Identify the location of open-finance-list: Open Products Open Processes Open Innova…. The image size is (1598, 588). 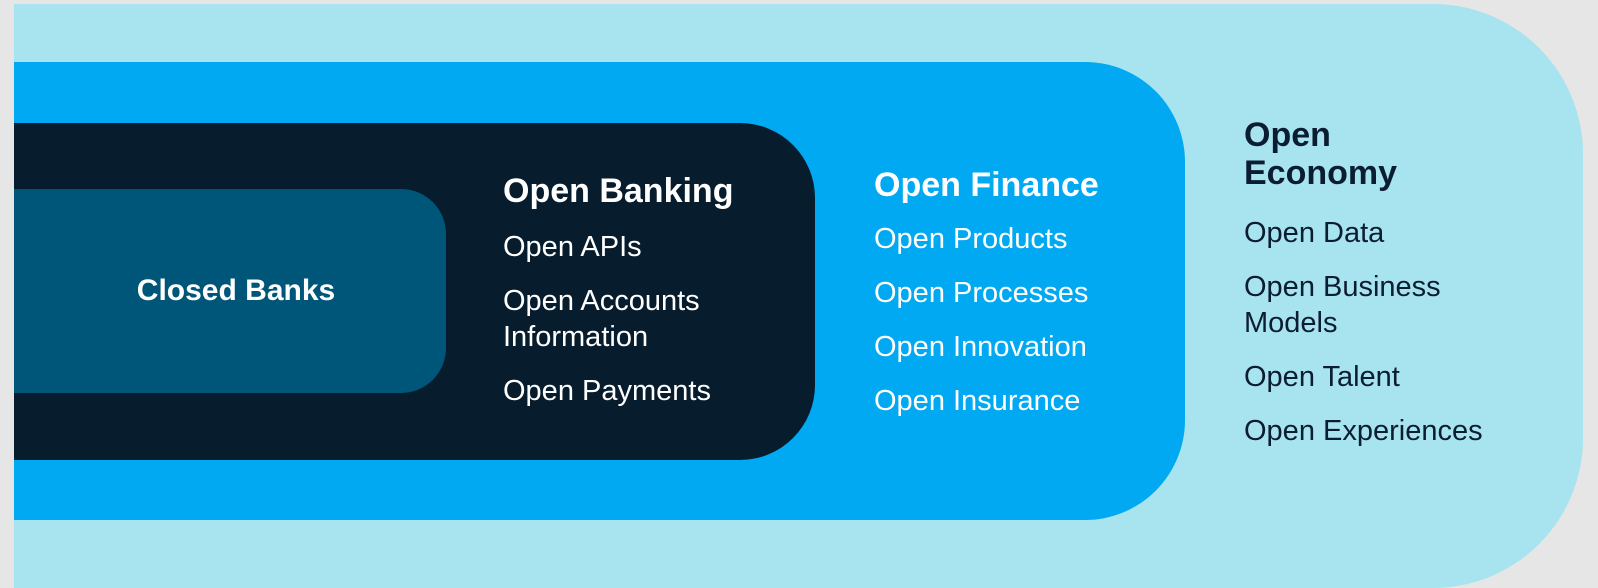
(1019, 329).